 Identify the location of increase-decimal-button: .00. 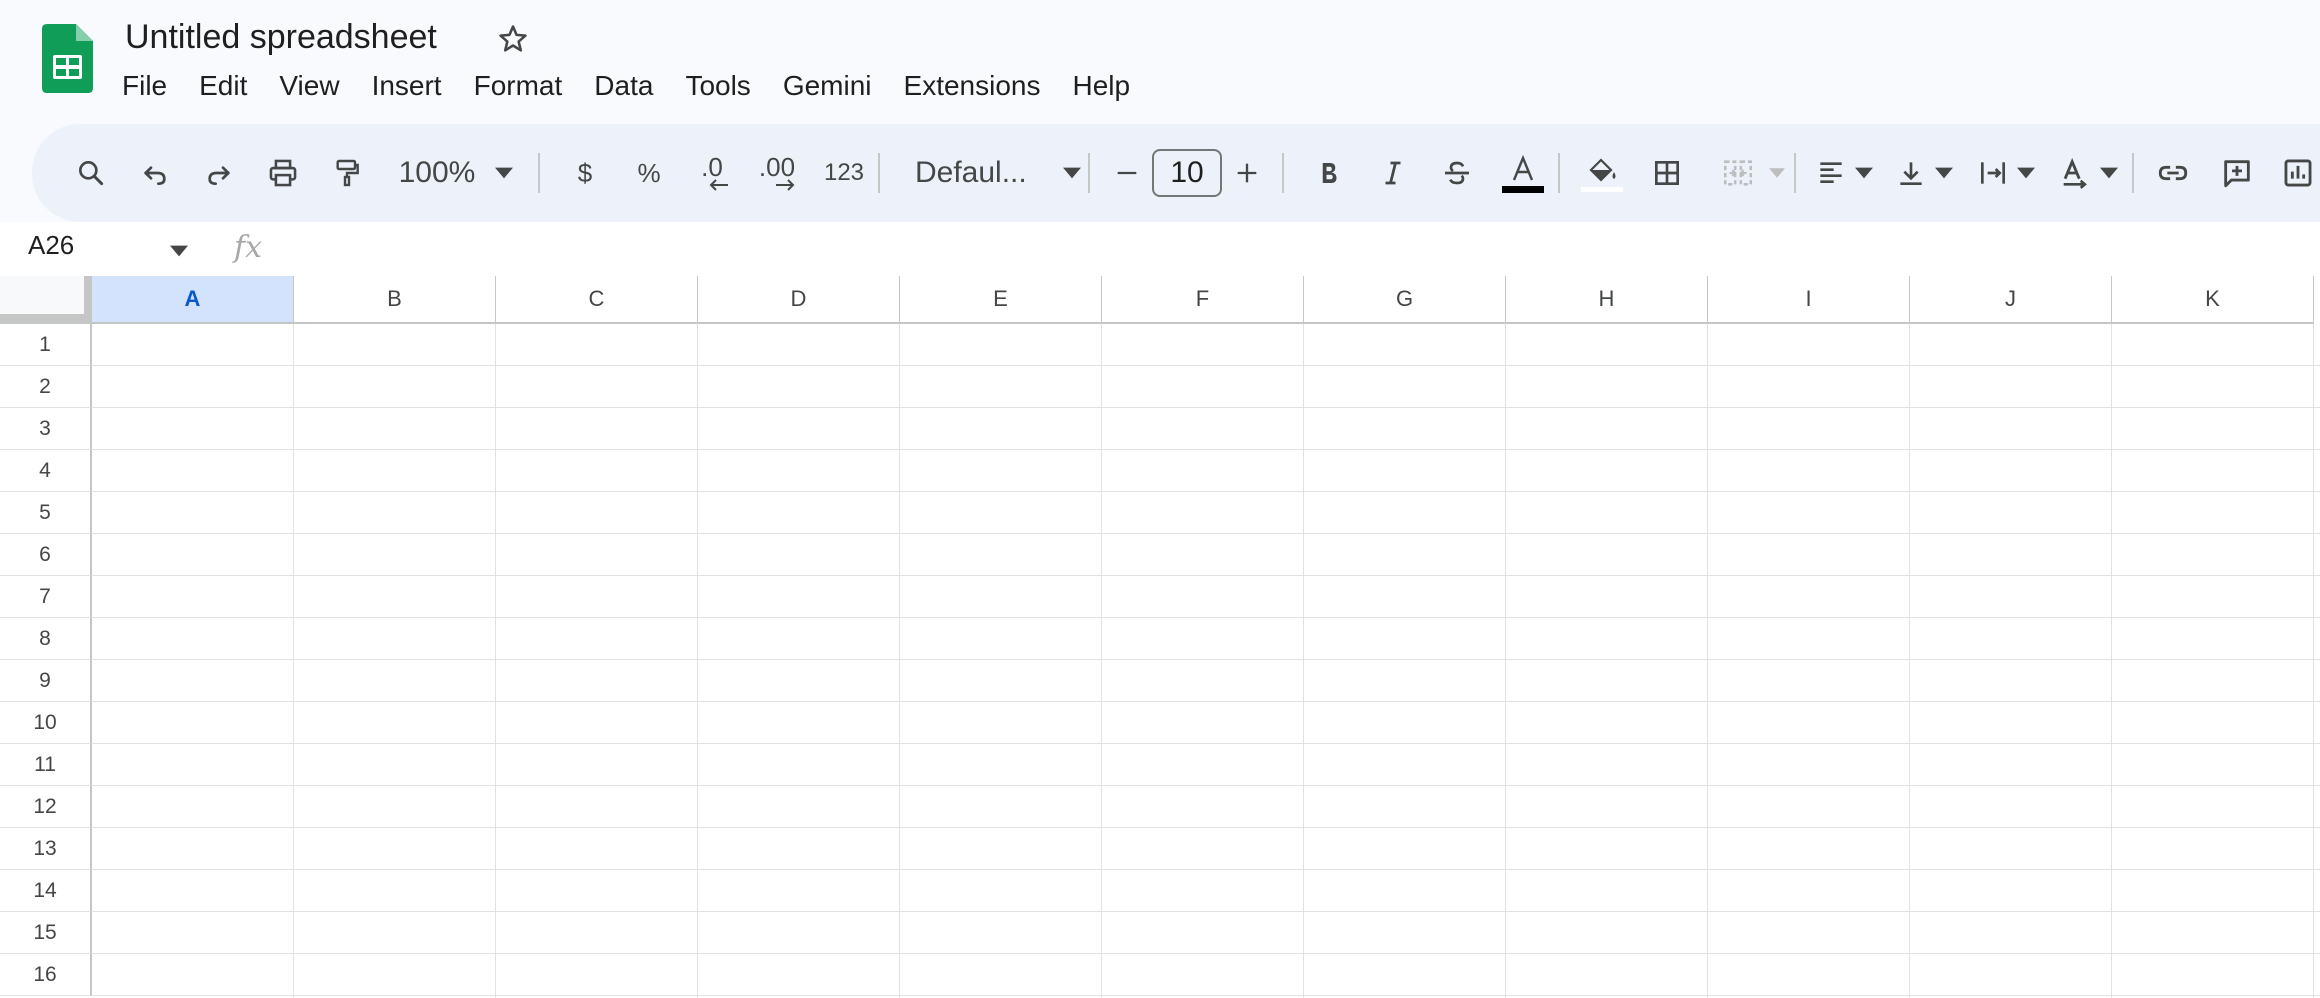
(777, 173).